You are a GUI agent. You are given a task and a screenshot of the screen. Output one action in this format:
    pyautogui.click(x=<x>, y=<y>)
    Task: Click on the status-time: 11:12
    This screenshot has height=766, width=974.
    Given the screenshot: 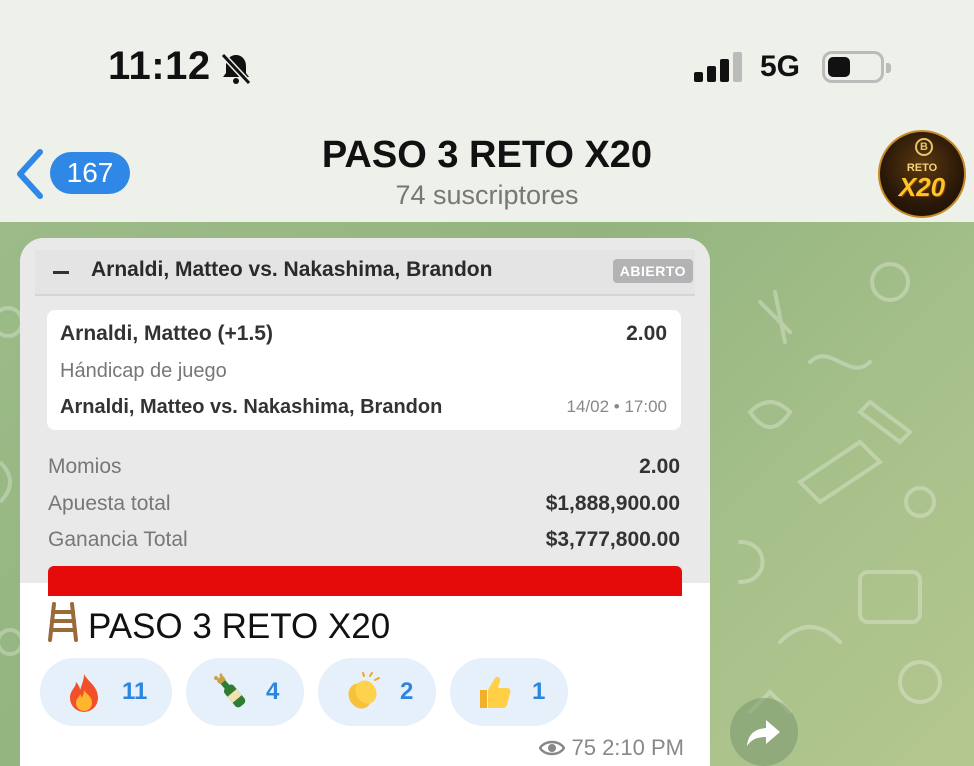 What is the action you would take?
    pyautogui.click(x=159, y=66)
    